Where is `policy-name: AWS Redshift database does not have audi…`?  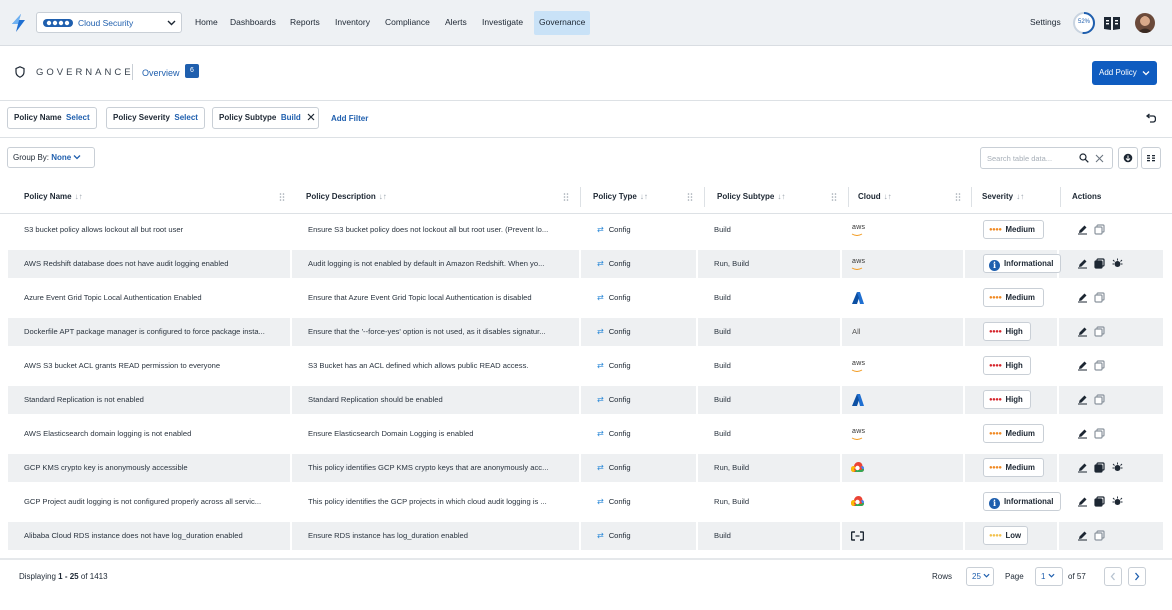
policy-name: AWS Redshift database does not have audi… is located at coordinates (152, 264).